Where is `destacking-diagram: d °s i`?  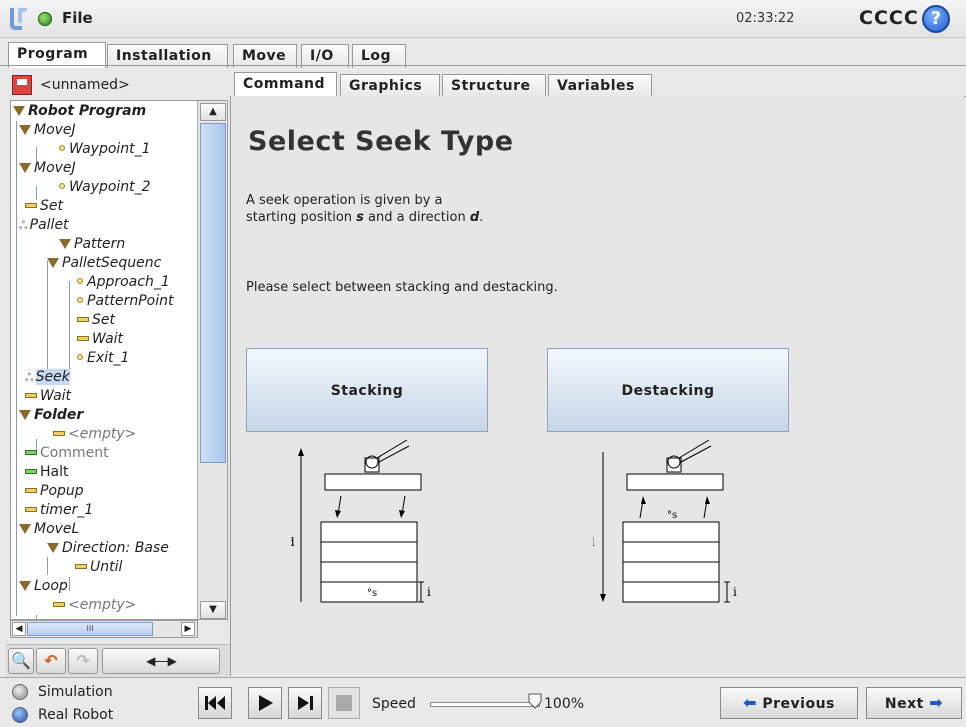
destacking-diagram: d °s i is located at coordinates (665, 521).